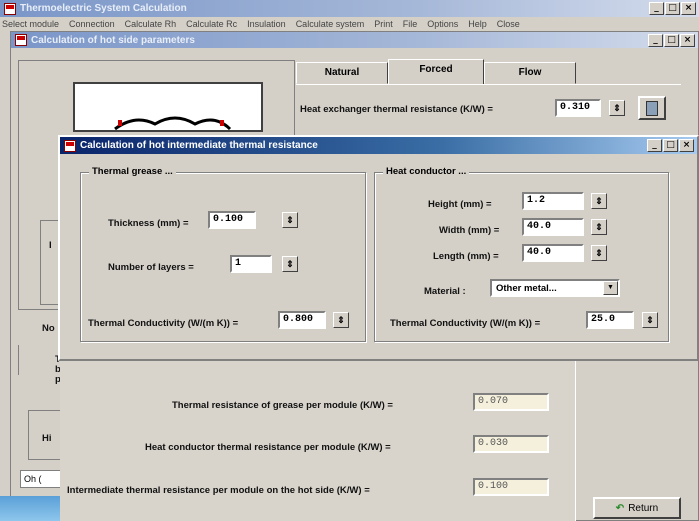 This screenshot has width=699, height=521. Describe the element at coordinates (290, 264) in the screenshot. I see `layers-spin-icon: ⇕` at that location.